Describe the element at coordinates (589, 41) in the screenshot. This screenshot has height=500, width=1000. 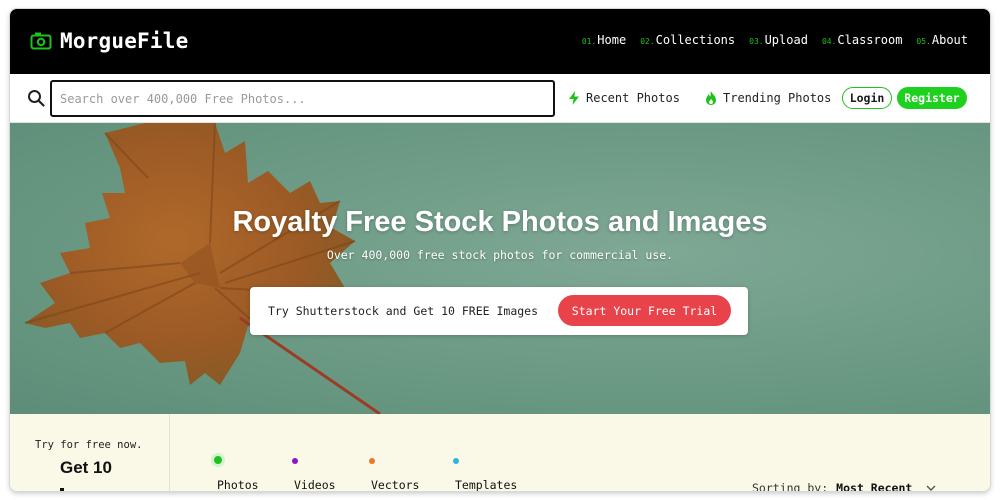
I see `nav-number: 01.` at that location.